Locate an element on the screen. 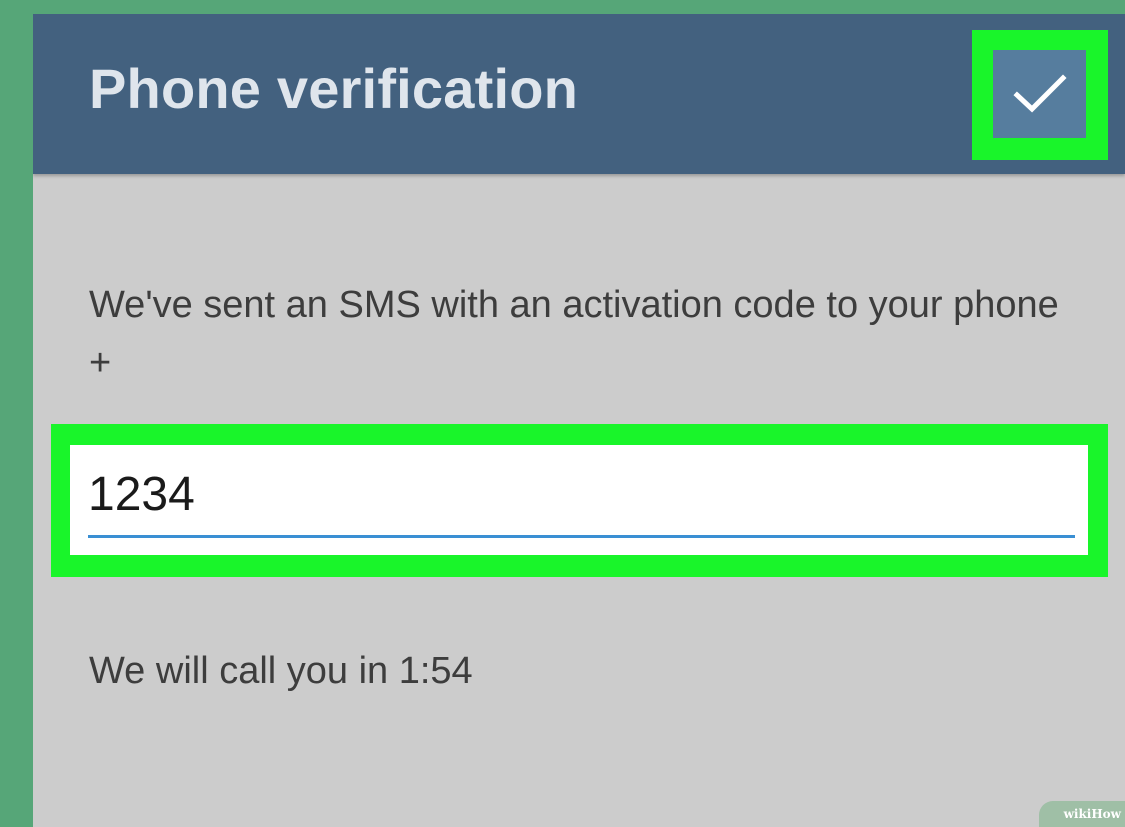 The image size is (1125, 827). input-underline is located at coordinates (581, 536).